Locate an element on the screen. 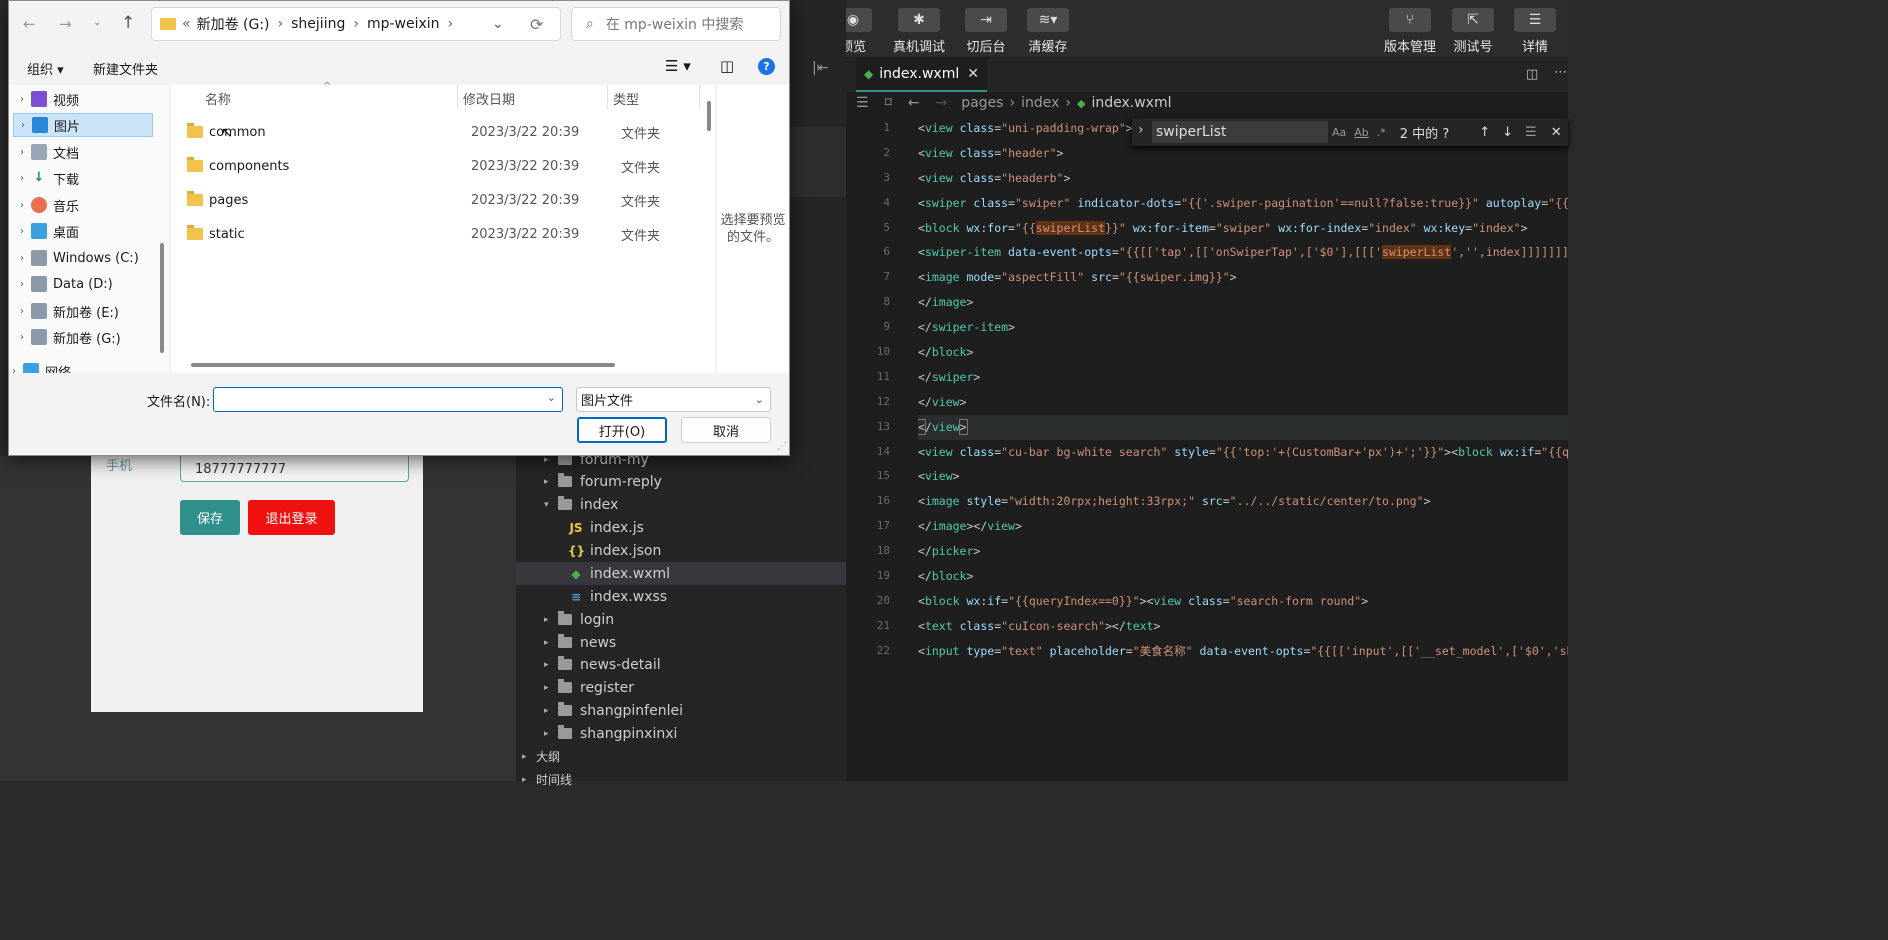 The height and width of the screenshot is (940, 1888). nav-item-drive-d: › Data (D:) is located at coordinates (83, 284).